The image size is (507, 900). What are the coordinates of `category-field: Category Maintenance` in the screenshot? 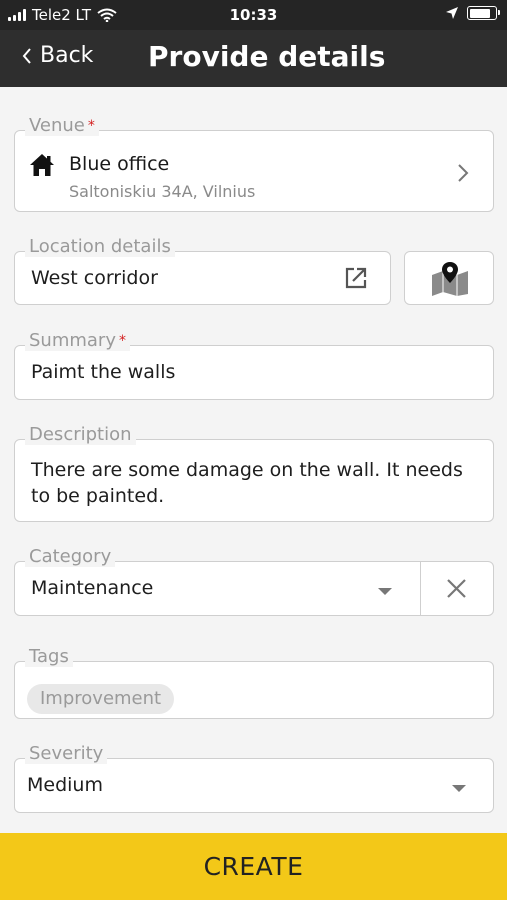 It's located at (254, 581).